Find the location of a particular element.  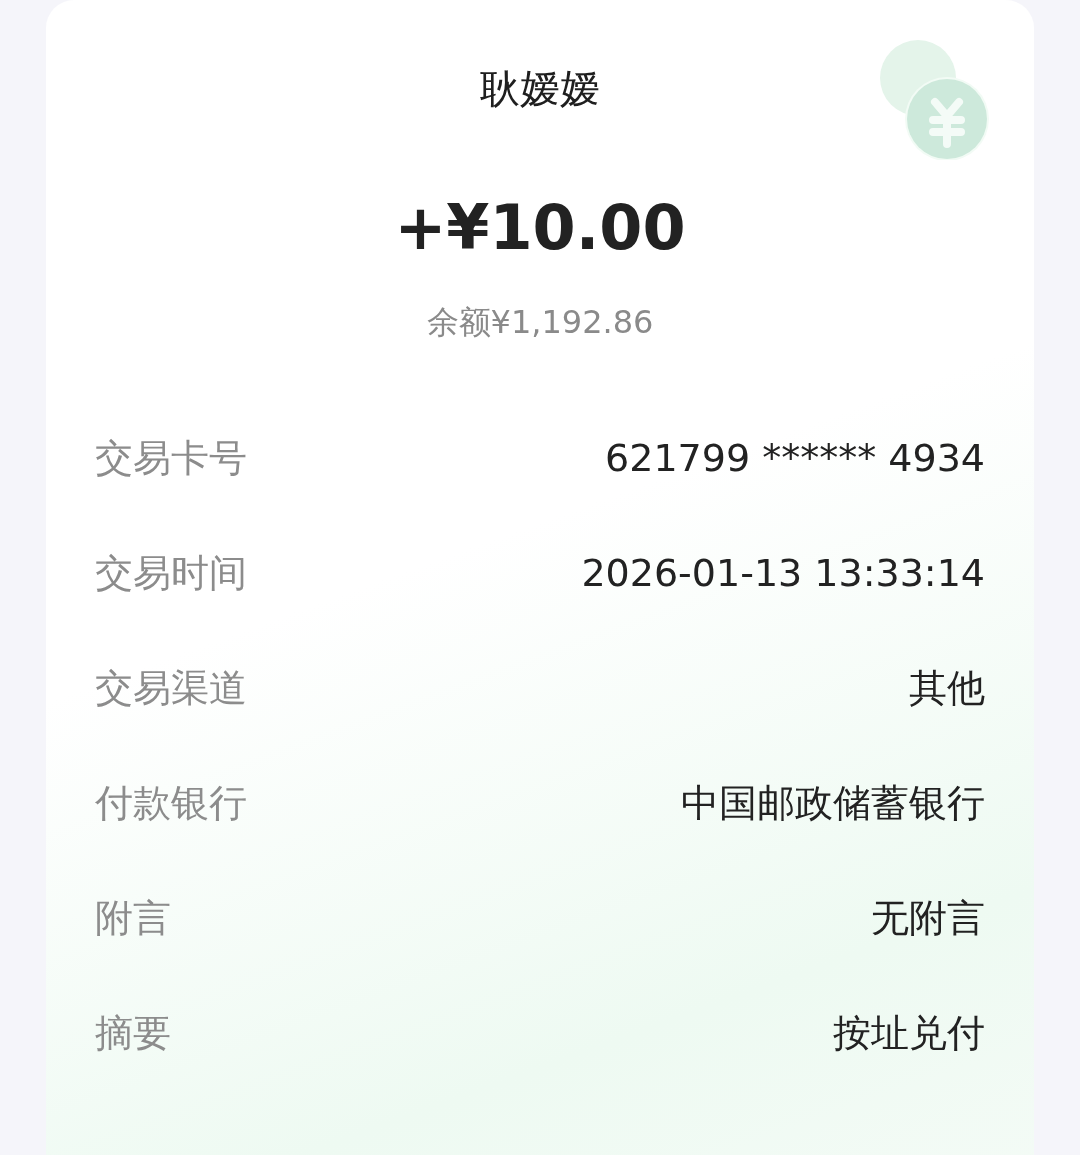

detail-value: 621799 ****** 4934 is located at coordinates (795, 458).